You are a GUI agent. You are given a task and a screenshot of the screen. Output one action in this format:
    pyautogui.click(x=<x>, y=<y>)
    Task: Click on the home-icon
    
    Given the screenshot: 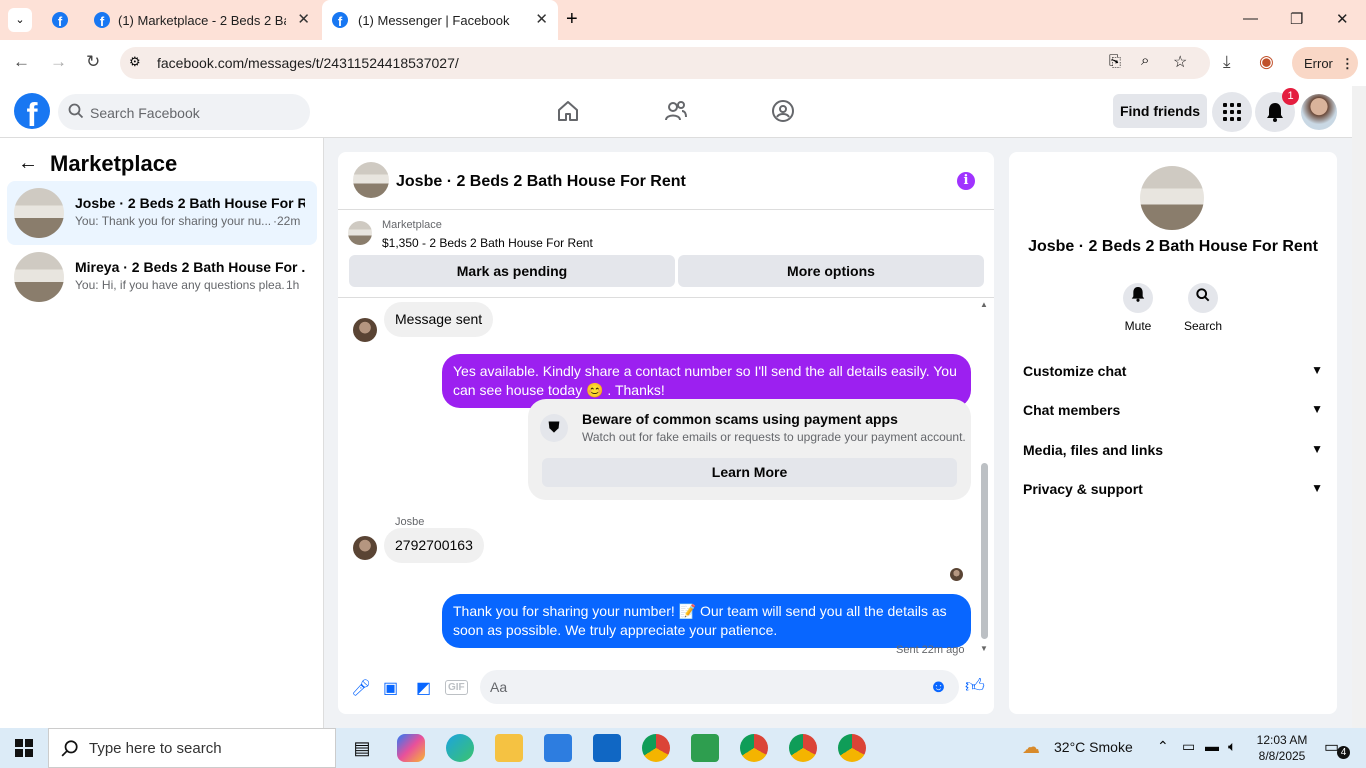 What is the action you would take?
    pyautogui.click(x=568, y=113)
    